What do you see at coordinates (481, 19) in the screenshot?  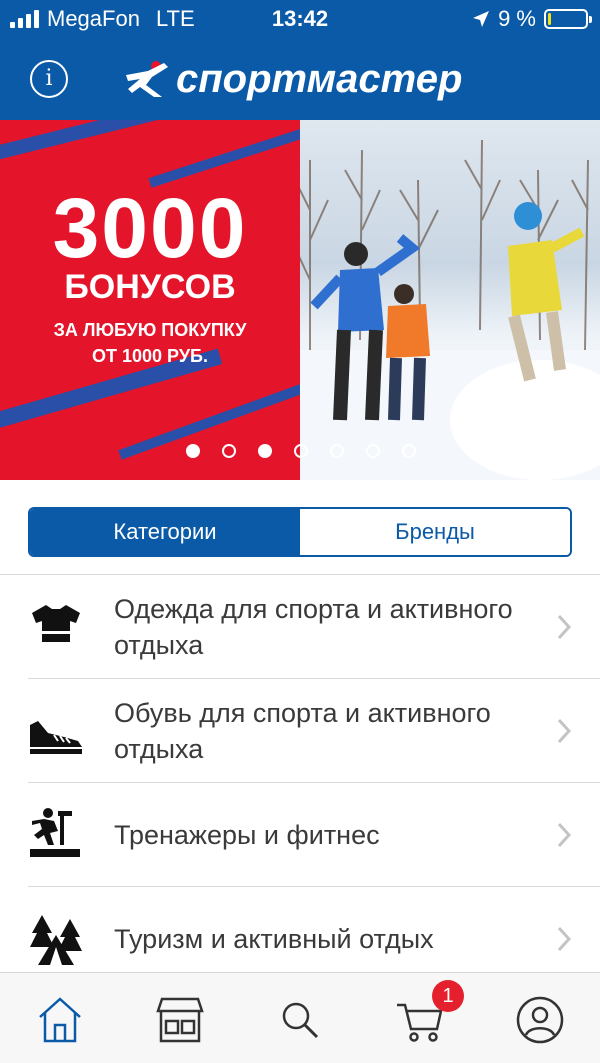 I see `location-arrow-icon` at bounding box center [481, 19].